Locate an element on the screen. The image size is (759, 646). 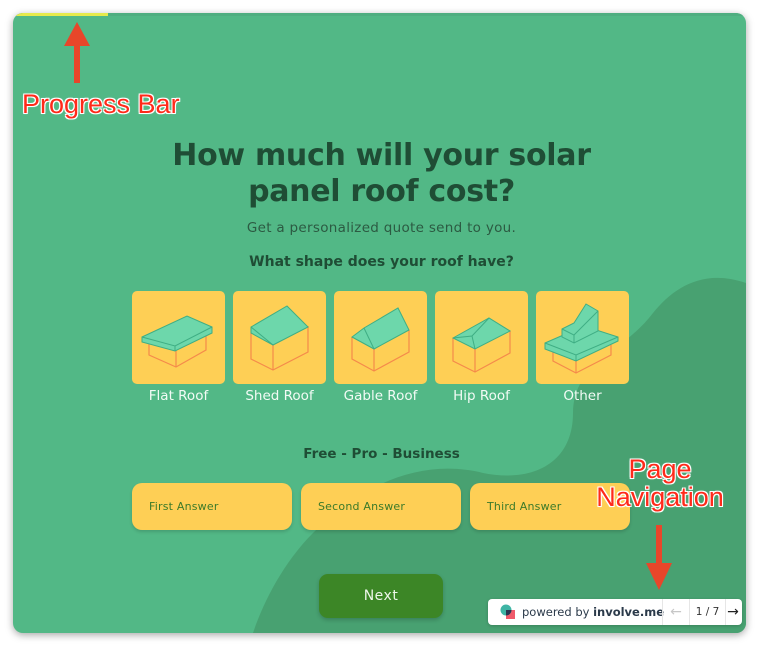
roof-option-flat: Flat Roof is located at coordinates (178, 347).